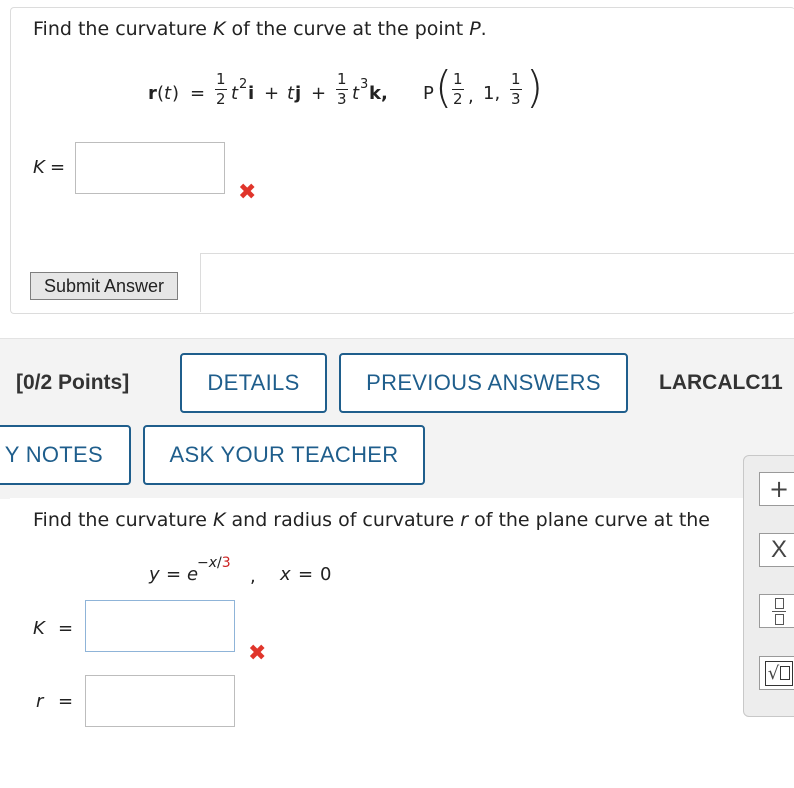 This screenshot has height=788, width=794. Describe the element at coordinates (154, 574) in the screenshot. I see `eq-y: y` at that location.